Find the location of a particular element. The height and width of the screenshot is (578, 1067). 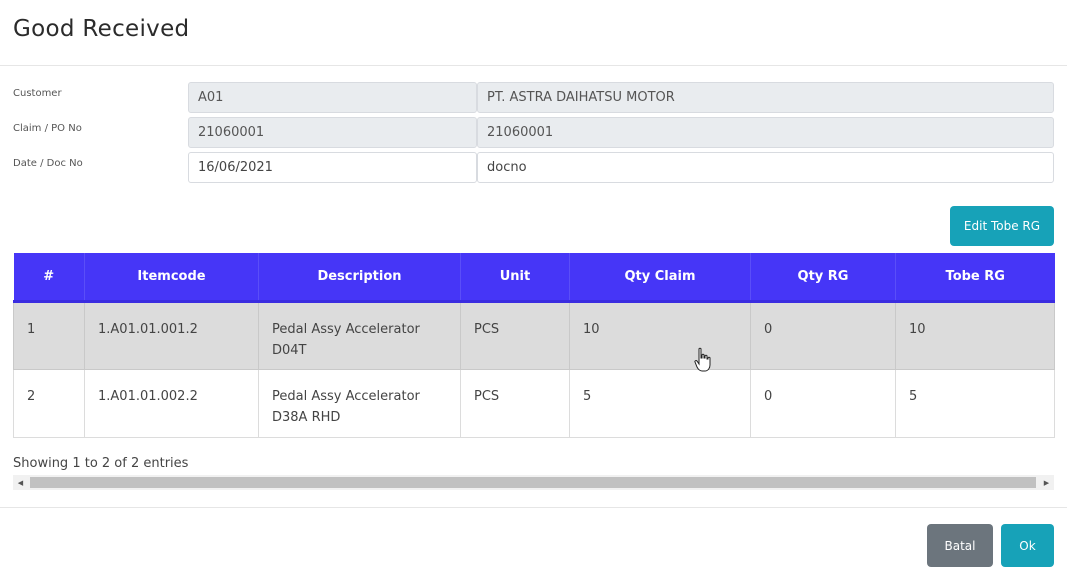

customer-label: Customer is located at coordinates (37, 93).